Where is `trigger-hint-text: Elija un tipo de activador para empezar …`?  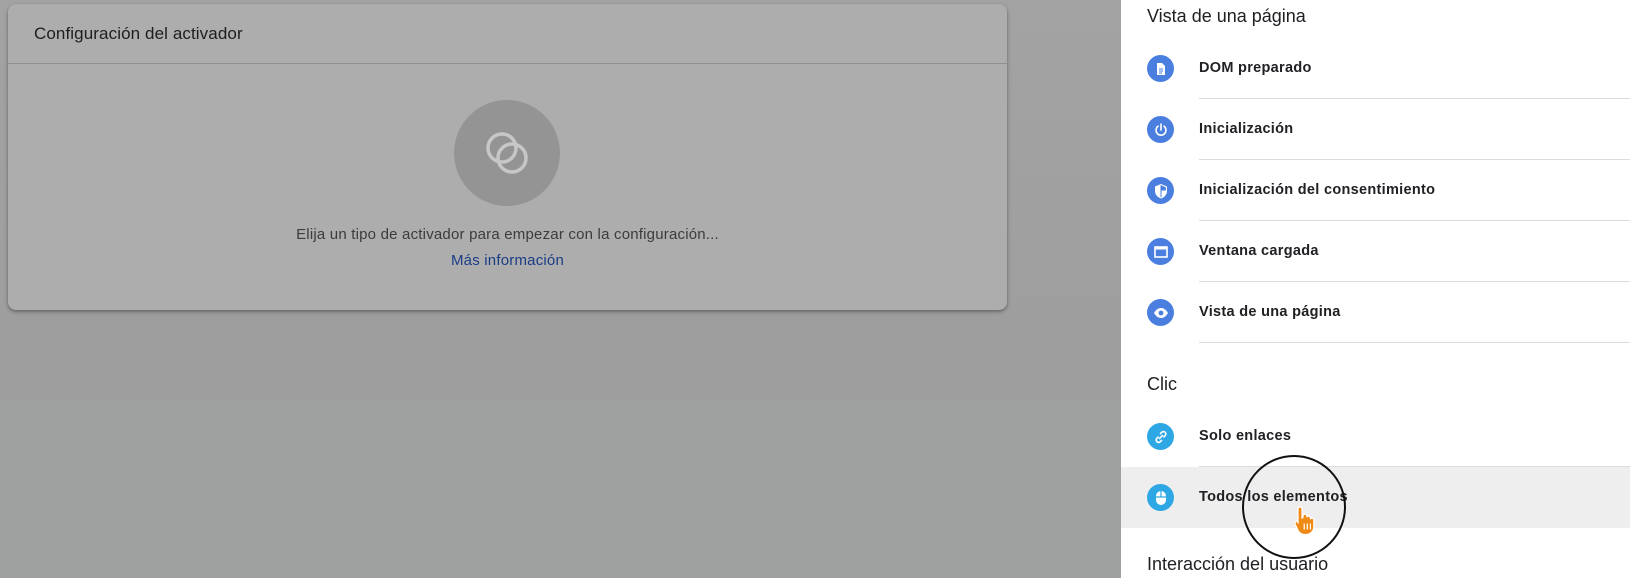 trigger-hint-text: Elija un tipo de activador para empezar … is located at coordinates (507, 234).